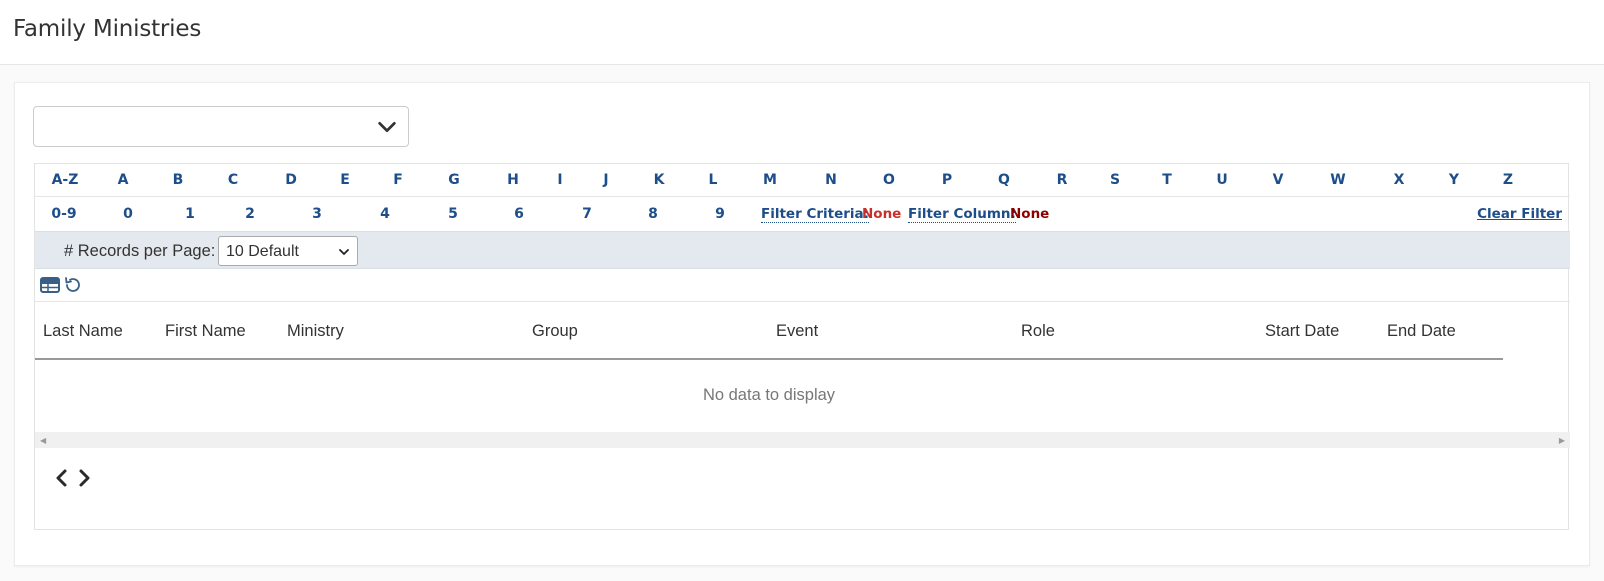  Describe the element at coordinates (262, 251) in the screenshot. I see `records-per-page-value: 10 Default` at that location.